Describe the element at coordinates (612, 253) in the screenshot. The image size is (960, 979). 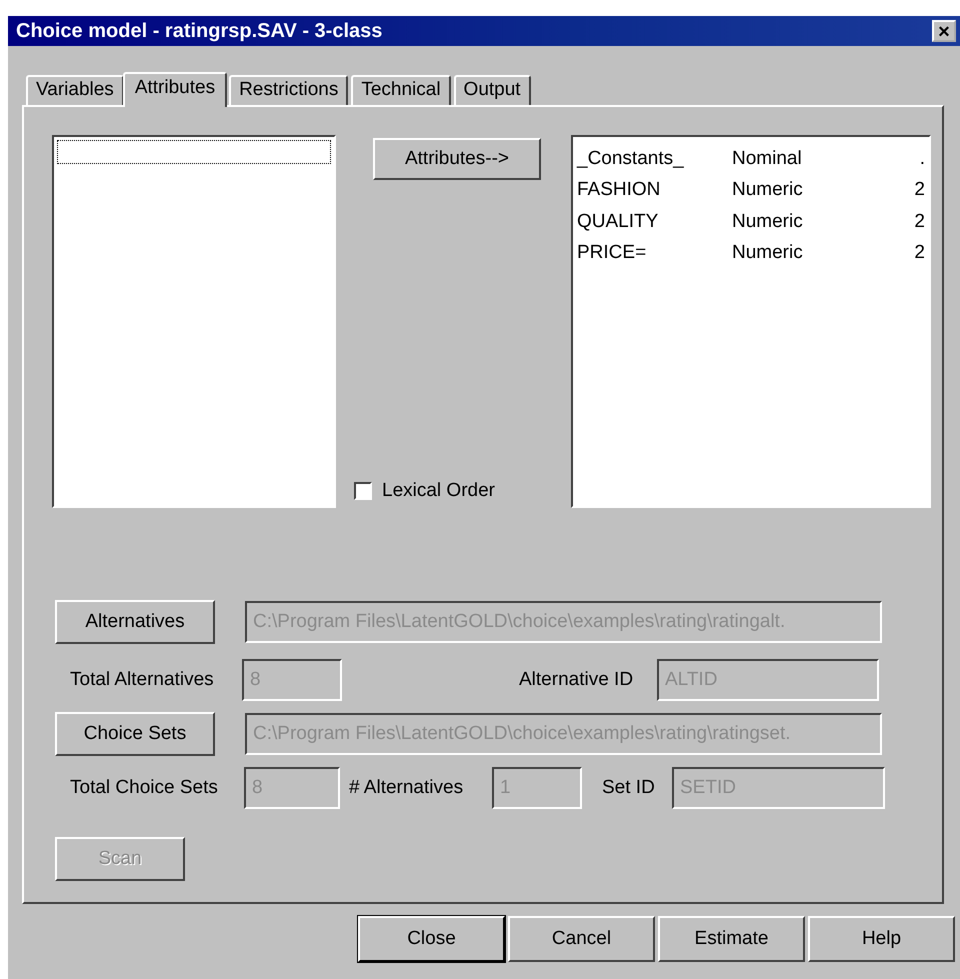
I see `attribute-name: PRICE=` at that location.